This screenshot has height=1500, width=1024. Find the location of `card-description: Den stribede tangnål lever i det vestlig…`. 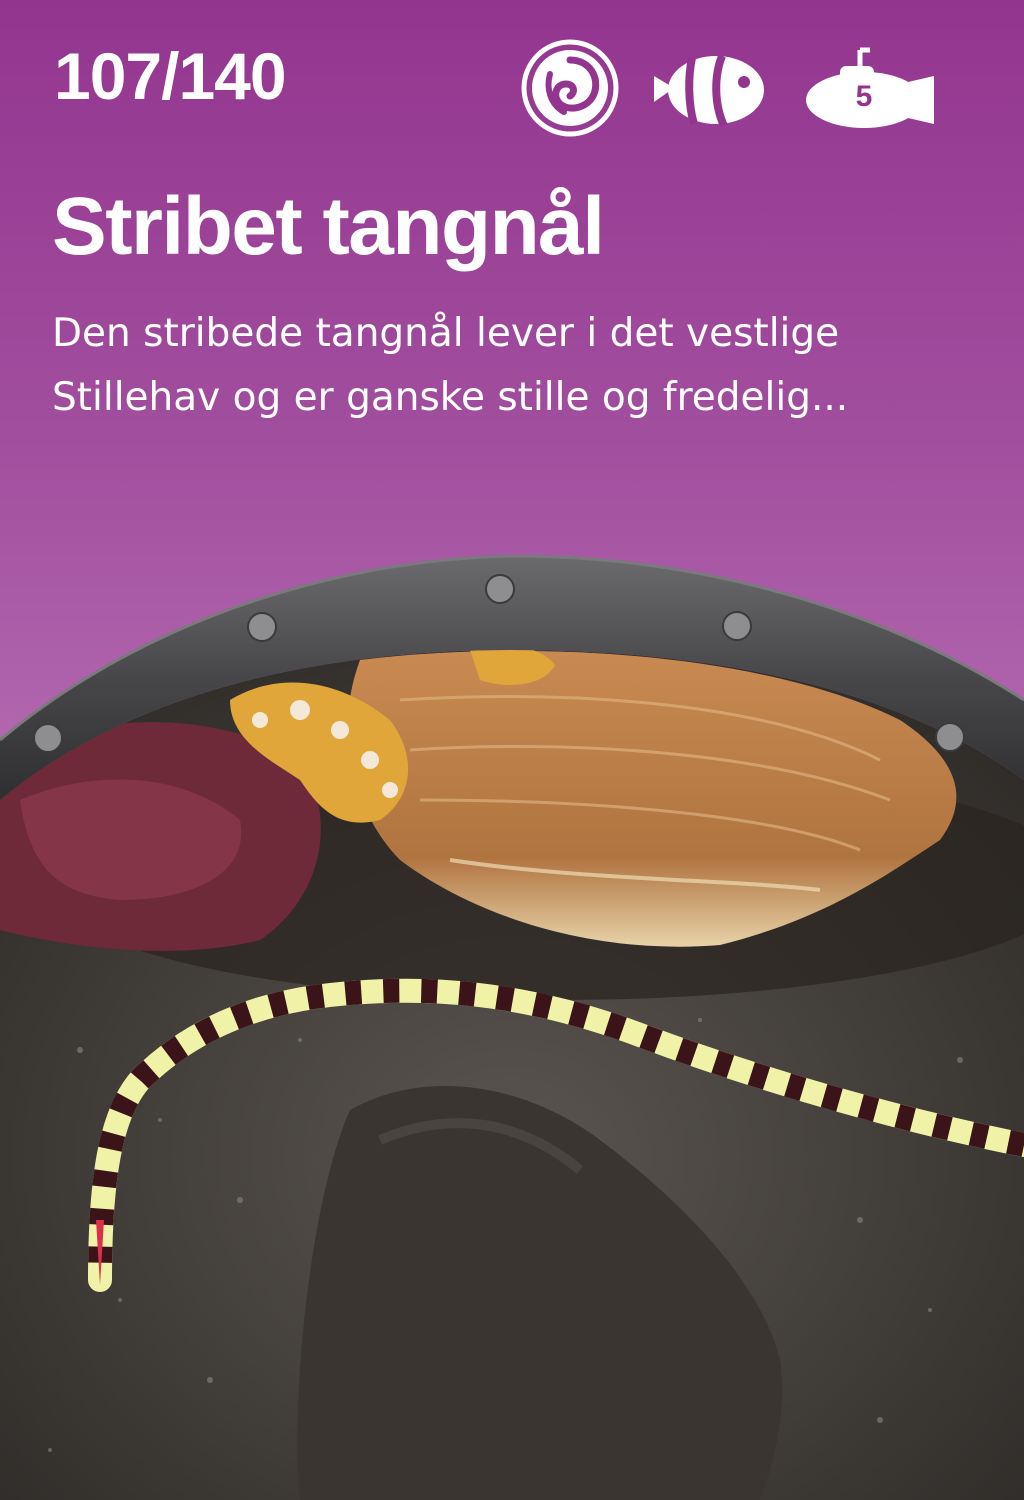

card-description: Den stribede tangnål lever i det vestlig… is located at coordinates (512, 366).